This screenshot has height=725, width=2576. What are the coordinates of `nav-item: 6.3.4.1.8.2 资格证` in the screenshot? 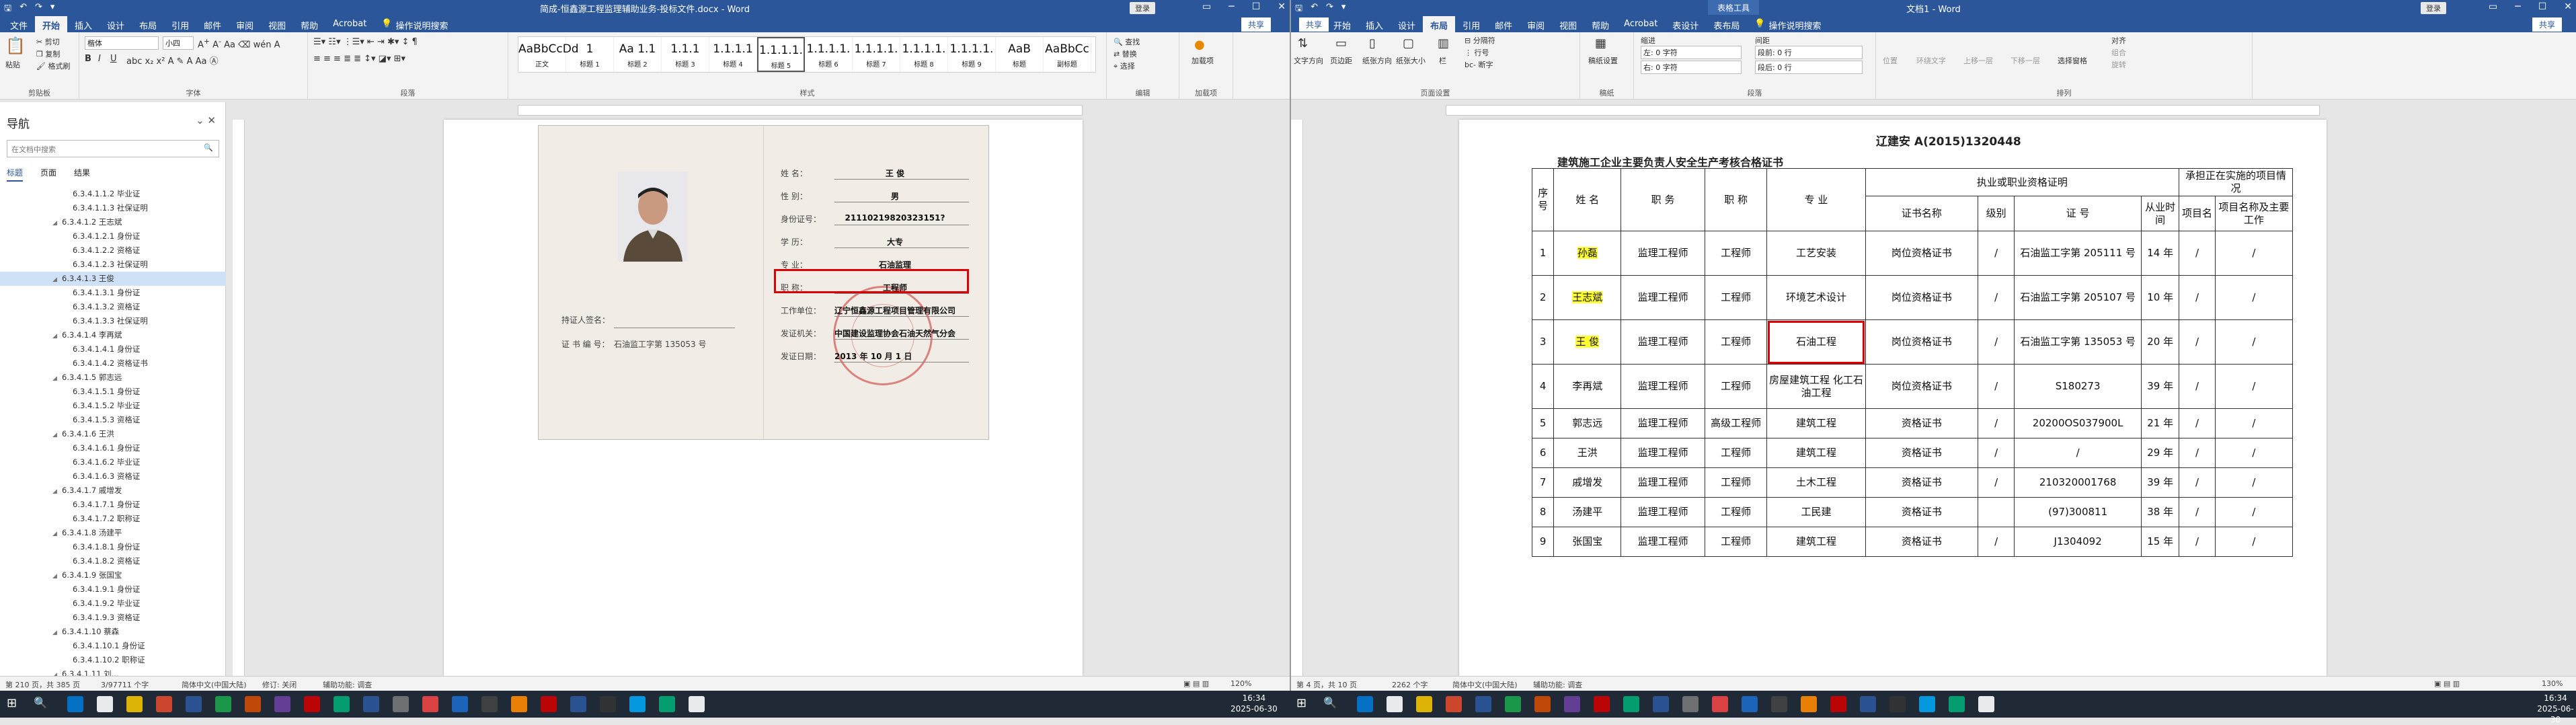 It's located at (113, 561).